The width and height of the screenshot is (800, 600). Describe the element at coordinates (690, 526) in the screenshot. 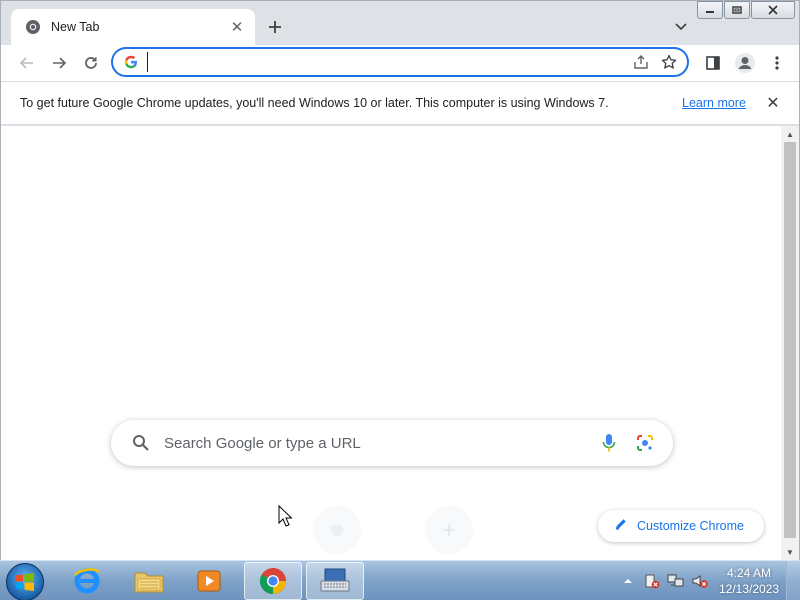

I see `customize-chrome-label: Customize Chrome` at that location.